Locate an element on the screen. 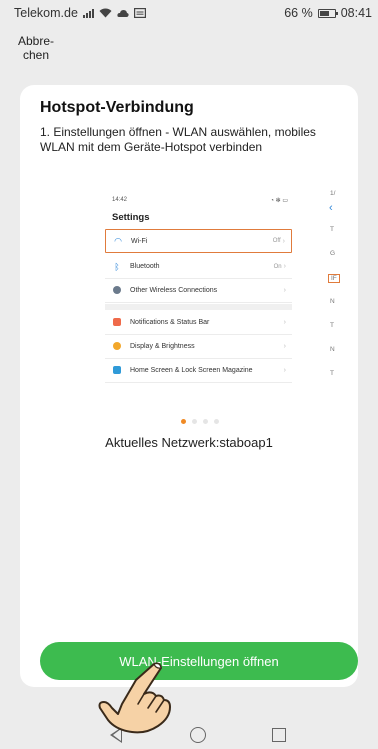  cancel-button: Abbre- chen is located at coordinates (36, 48).